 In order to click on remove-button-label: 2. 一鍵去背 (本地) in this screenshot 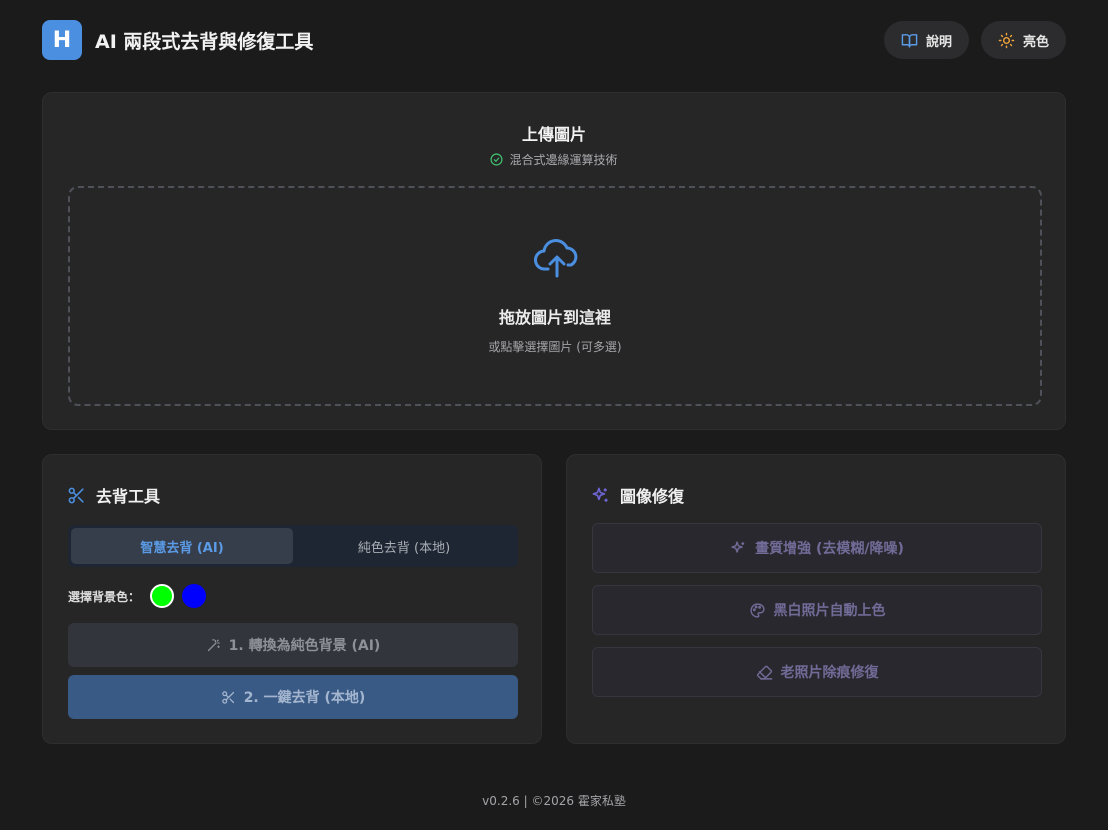, I will do `click(304, 698)`.